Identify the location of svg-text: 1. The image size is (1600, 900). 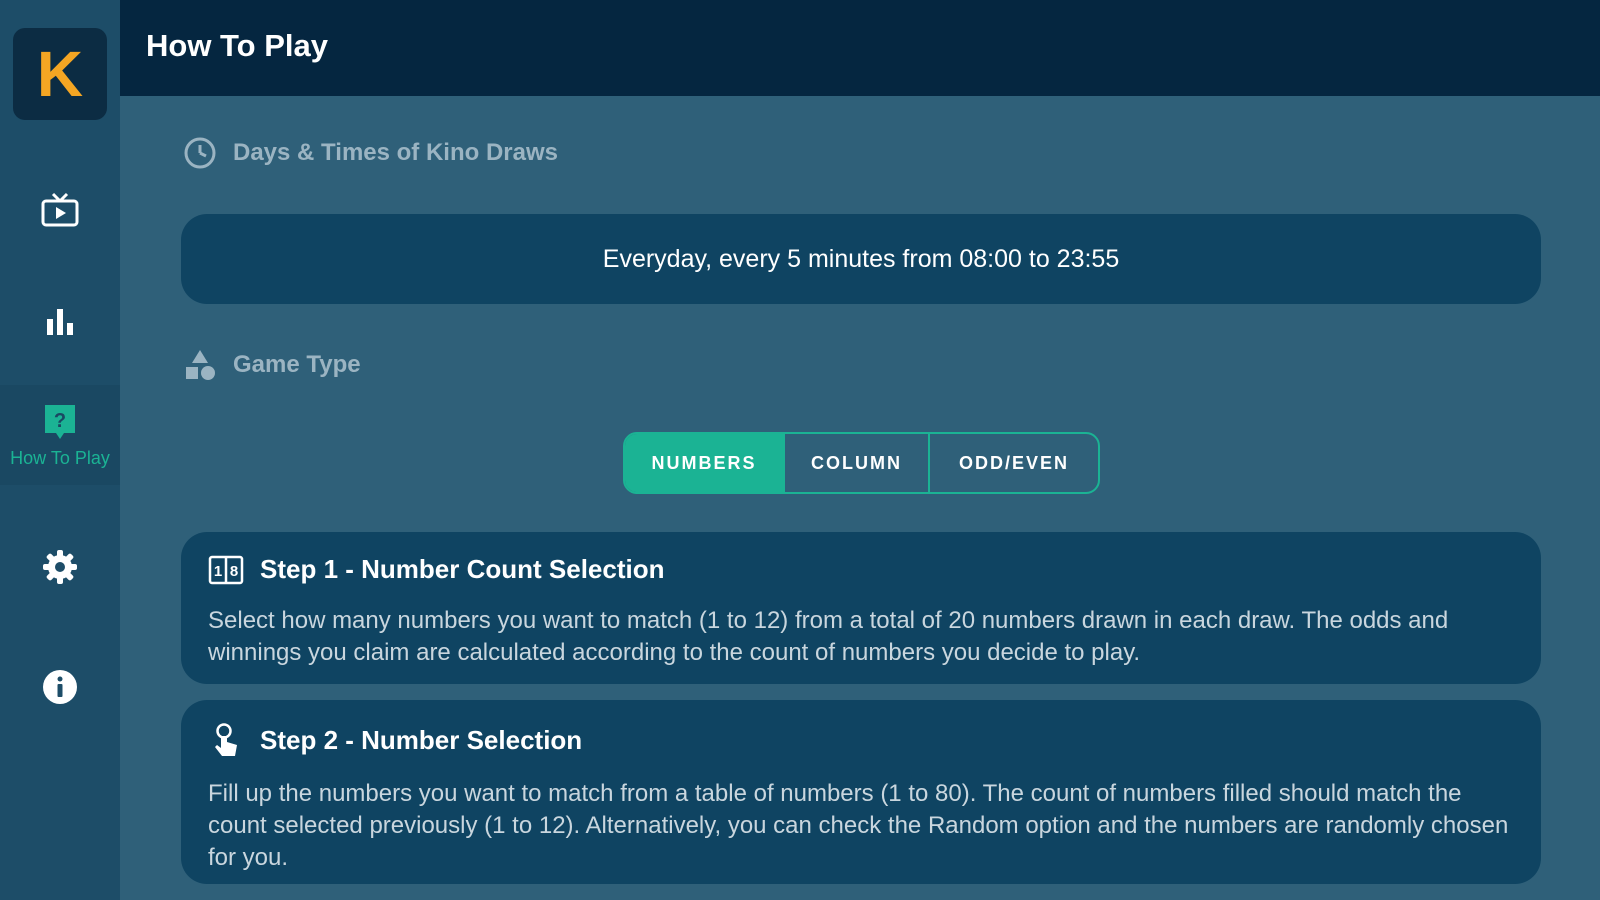
(218, 571).